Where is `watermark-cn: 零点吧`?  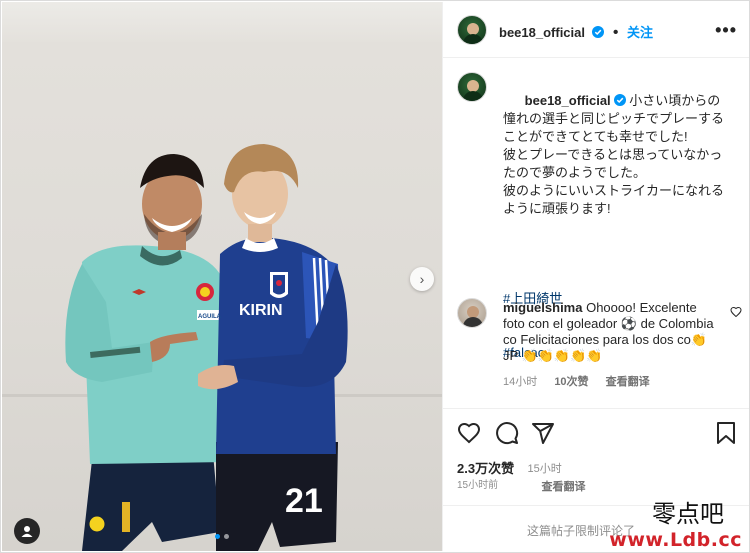
watermark-cn: 零点吧 is located at coordinates (688, 514).